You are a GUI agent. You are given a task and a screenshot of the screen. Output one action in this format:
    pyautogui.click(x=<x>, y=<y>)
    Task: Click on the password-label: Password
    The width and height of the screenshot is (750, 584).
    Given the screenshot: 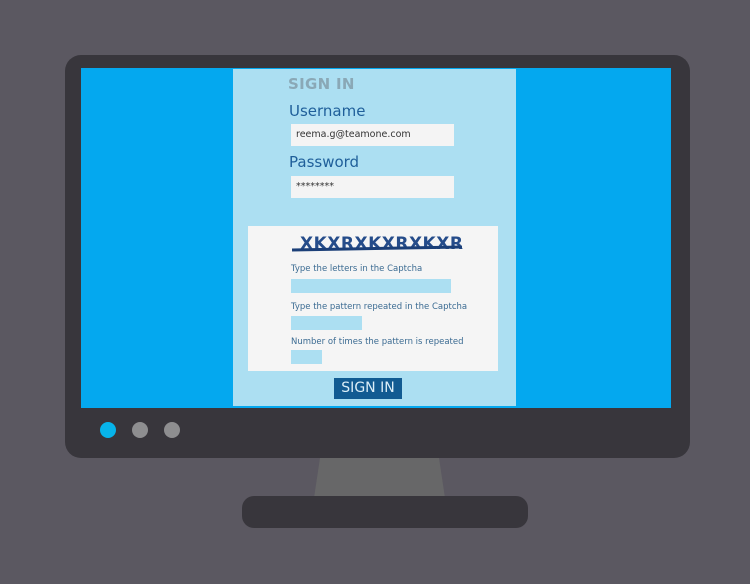 What is the action you would take?
    pyautogui.click(x=324, y=162)
    